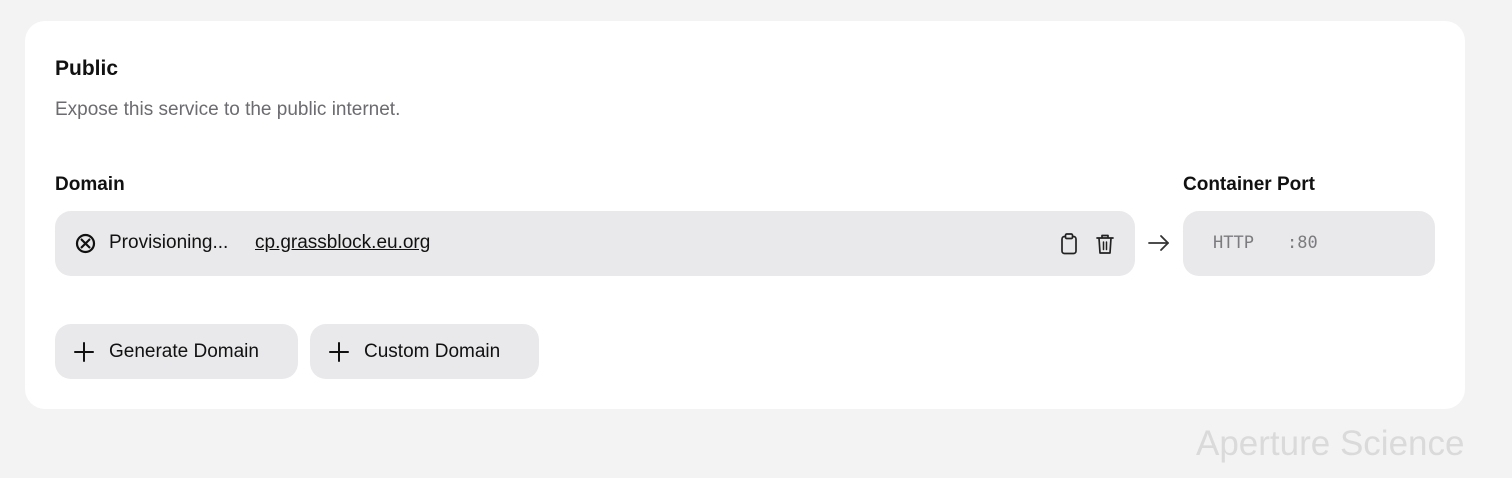 This screenshot has height=478, width=1512. I want to click on custom-domain-label: Custom Domain, so click(432, 351).